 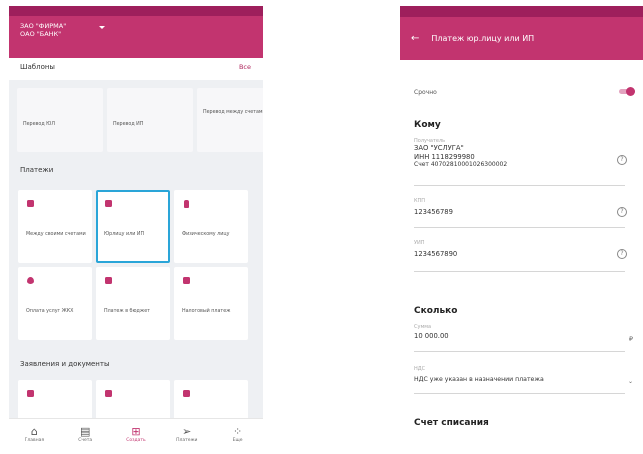 What do you see at coordinates (133, 226) in the screenshot?
I see `payment-tile-legal-entity: Юрлицу или ИП` at bounding box center [133, 226].